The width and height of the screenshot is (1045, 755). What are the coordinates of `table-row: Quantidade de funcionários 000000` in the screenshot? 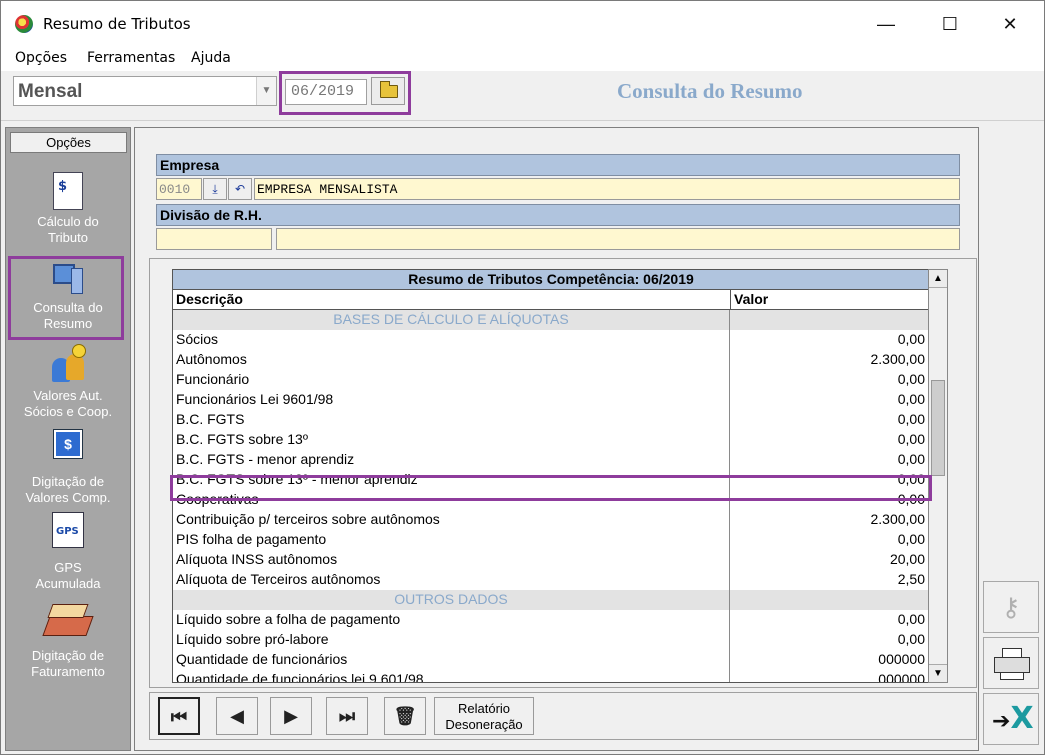 It's located at (551, 660).